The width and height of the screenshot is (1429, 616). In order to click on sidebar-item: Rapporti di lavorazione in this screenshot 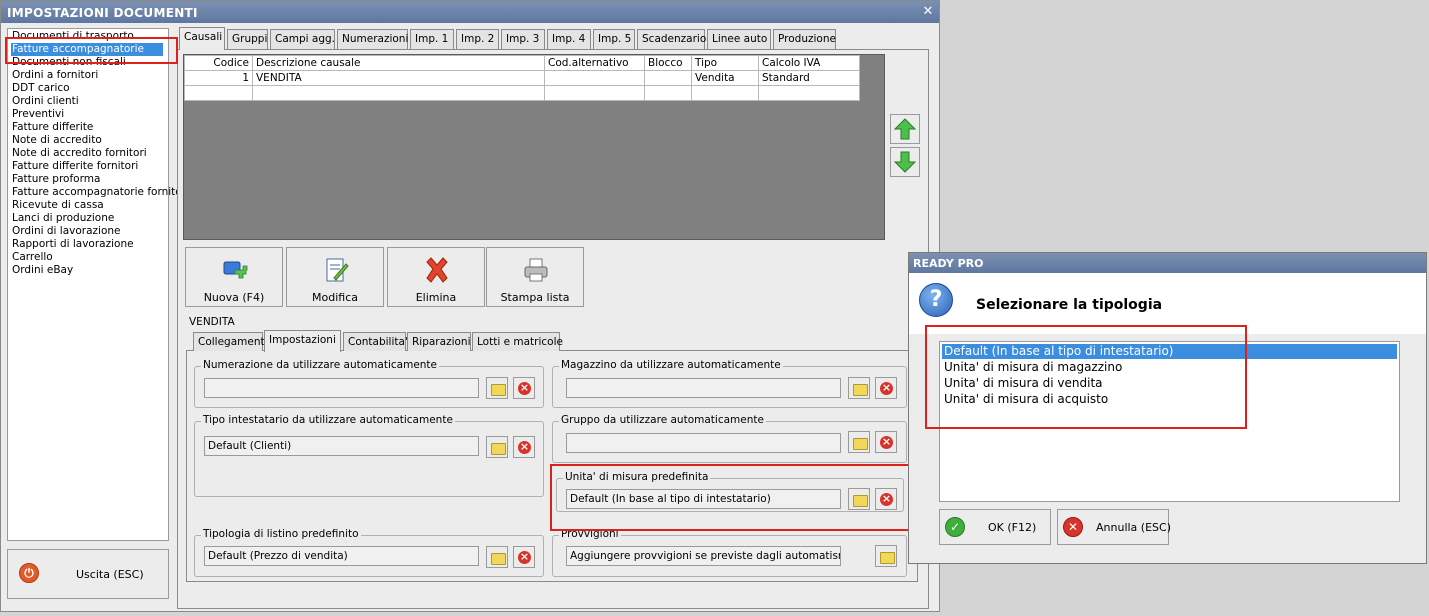, I will do `click(73, 244)`.